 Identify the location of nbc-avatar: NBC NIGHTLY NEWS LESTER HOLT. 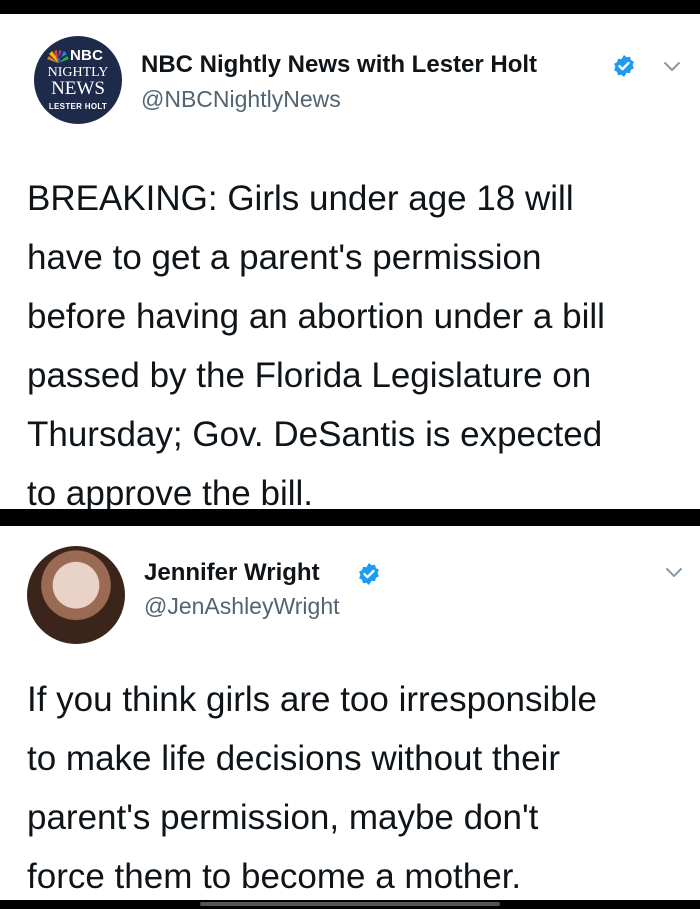
(78, 80).